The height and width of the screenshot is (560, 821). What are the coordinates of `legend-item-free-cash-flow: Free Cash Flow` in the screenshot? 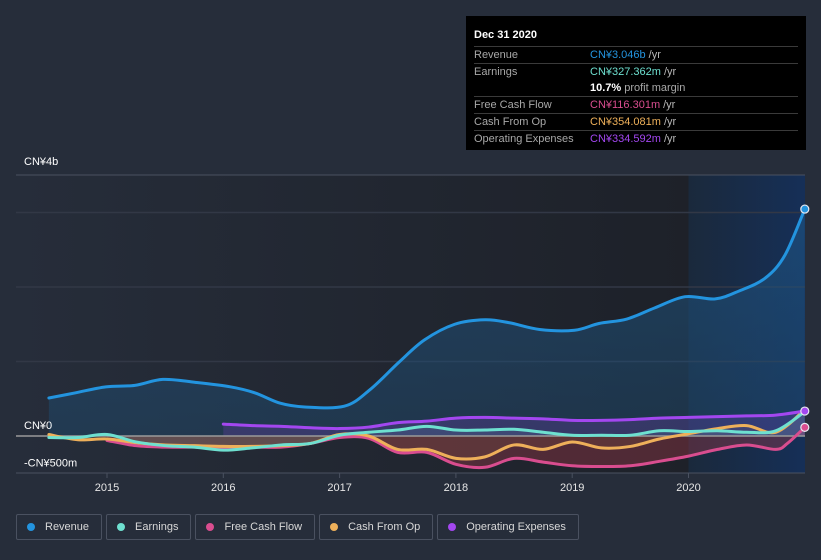 It's located at (255, 527).